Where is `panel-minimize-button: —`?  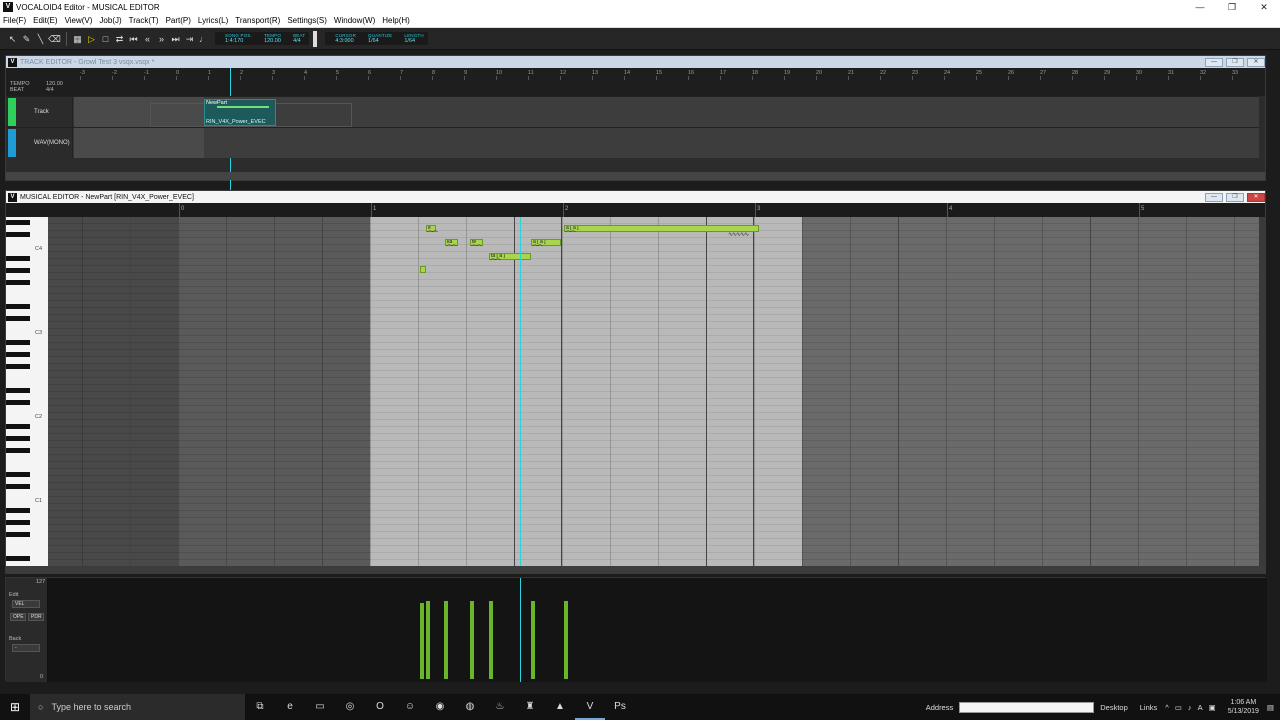
panel-minimize-button: — is located at coordinates (1214, 197).